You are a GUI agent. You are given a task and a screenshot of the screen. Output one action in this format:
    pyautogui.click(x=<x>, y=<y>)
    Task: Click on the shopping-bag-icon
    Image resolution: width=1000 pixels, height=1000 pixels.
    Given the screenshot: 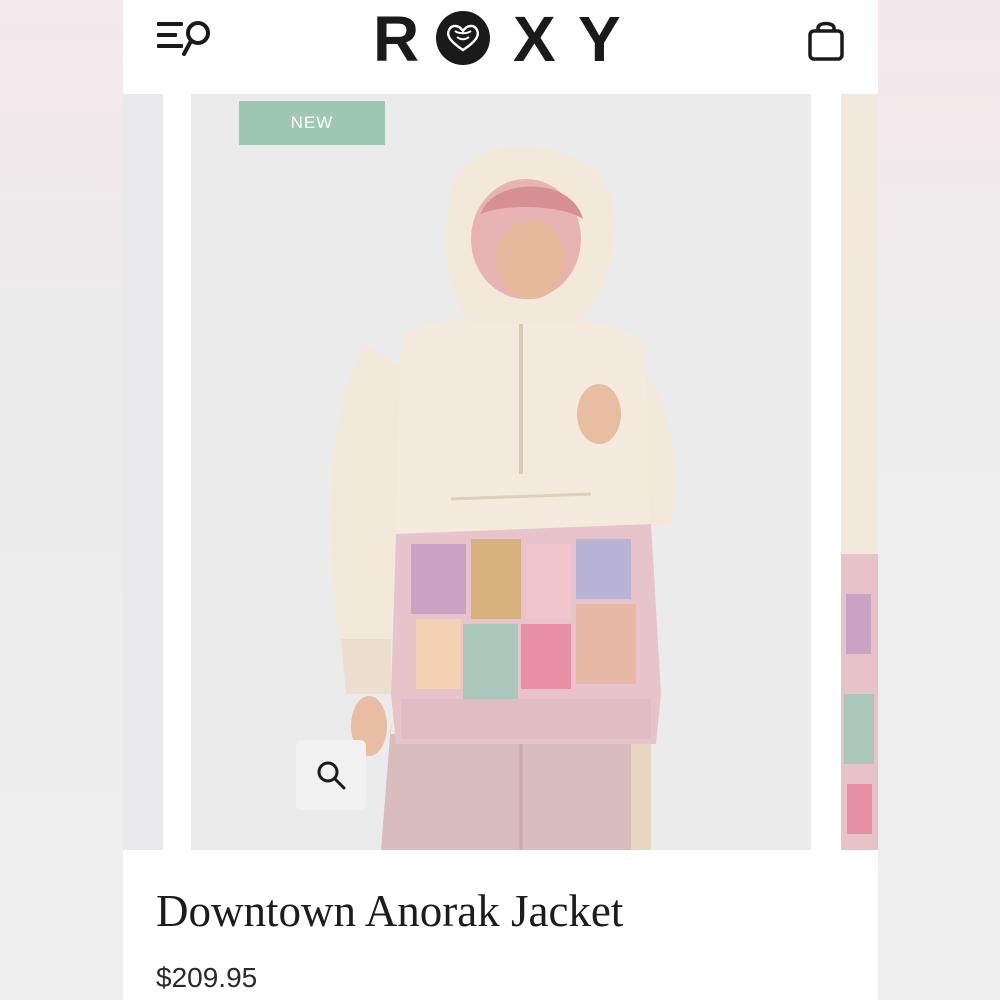 What is the action you would take?
    pyautogui.click(x=826, y=40)
    